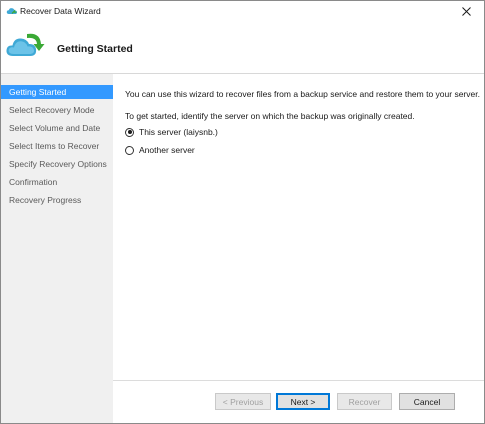 This screenshot has height=424, width=485. I want to click on this-server-radio, so click(129, 132).